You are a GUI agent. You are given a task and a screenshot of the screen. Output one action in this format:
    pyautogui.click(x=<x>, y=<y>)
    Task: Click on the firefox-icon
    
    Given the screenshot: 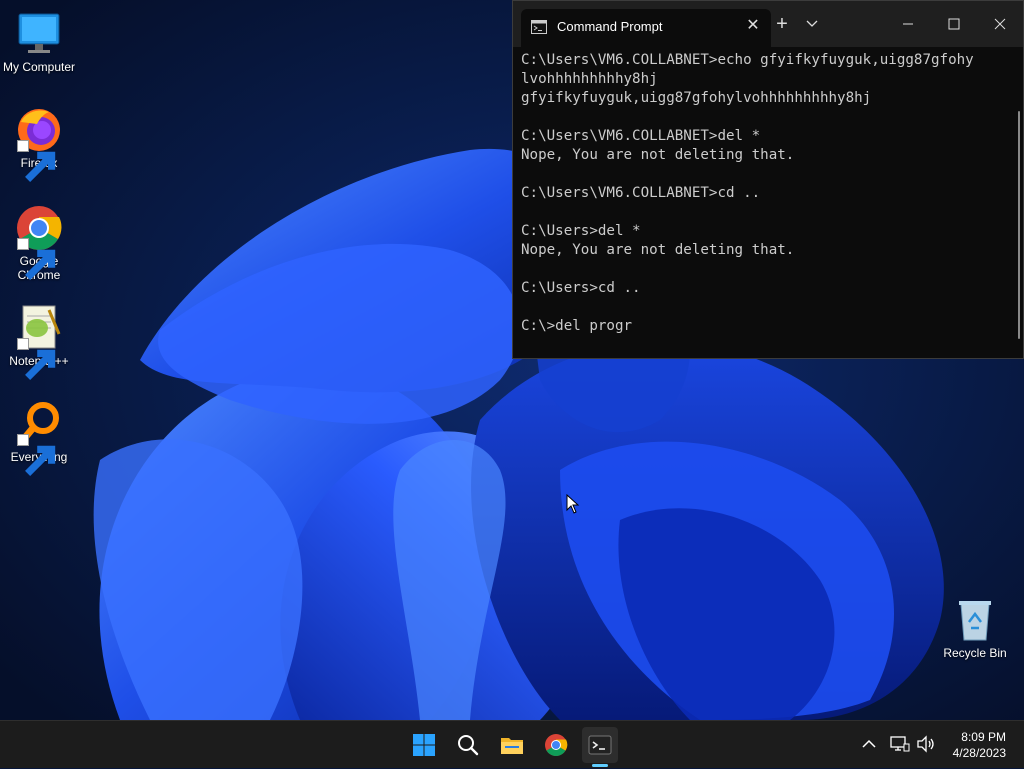 What is the action you would take?
    pyautogui.click(x=39, y=144)
    